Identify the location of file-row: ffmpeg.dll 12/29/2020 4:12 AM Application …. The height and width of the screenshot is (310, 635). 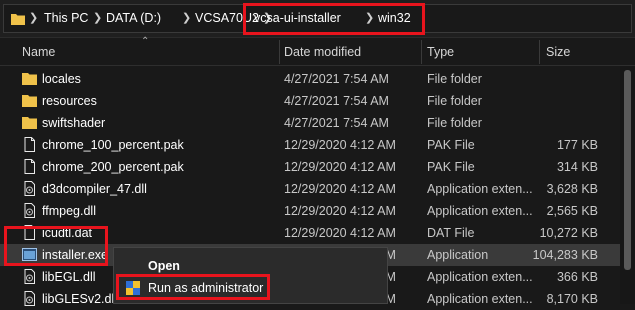
(310, 211).